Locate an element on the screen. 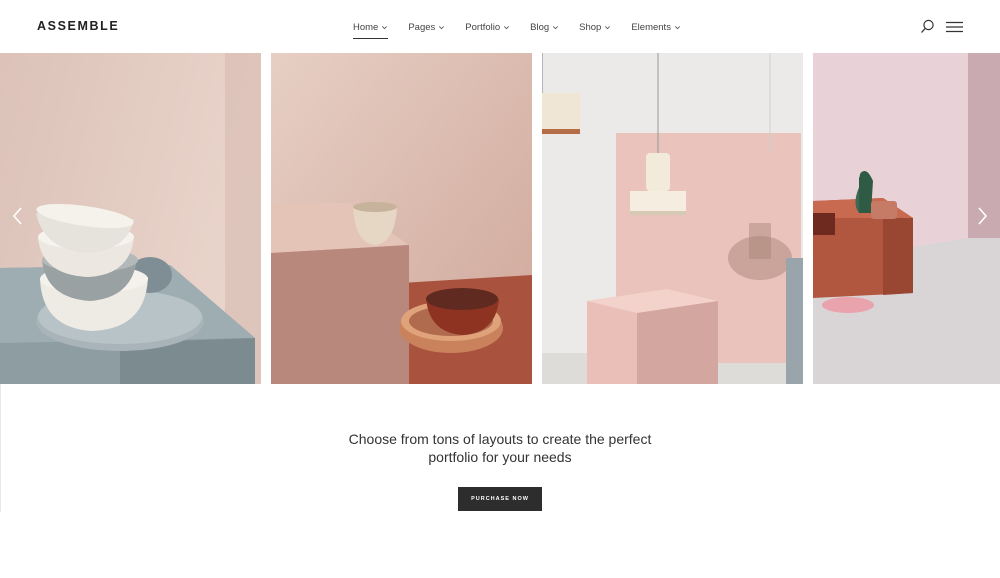  nav-item-shop: Shop is located at coordinates (595, 27).